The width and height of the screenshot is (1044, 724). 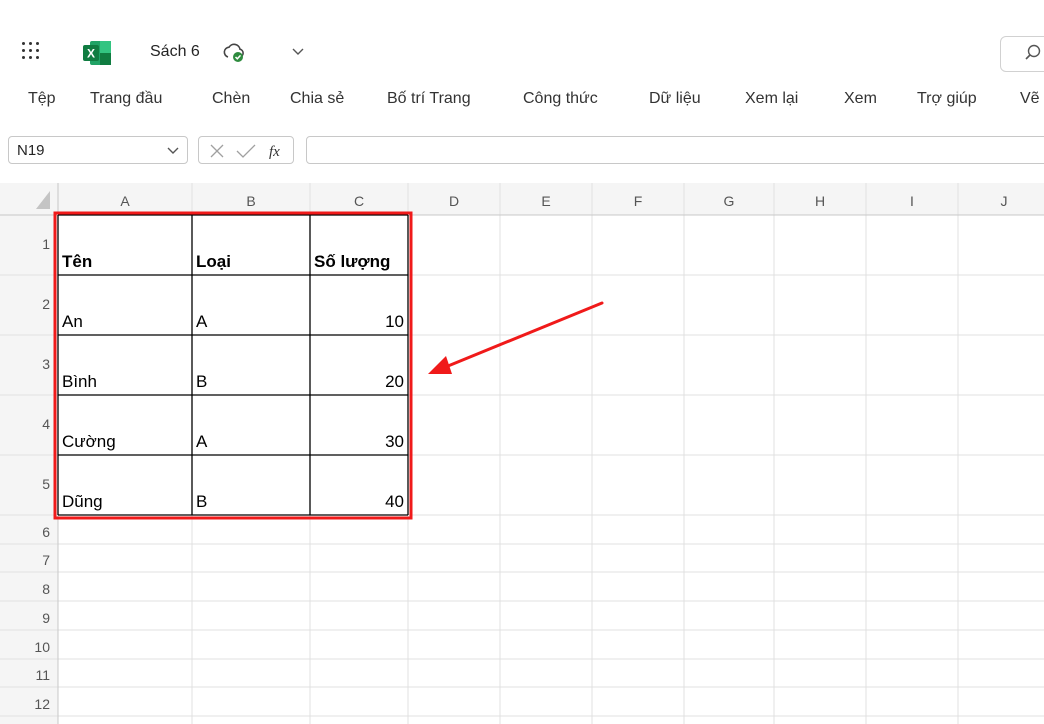 What do you see at coordinates (213, 261) in the screenshot?
I see `table-header-cell: Loại` at bounding box center [213, 261].